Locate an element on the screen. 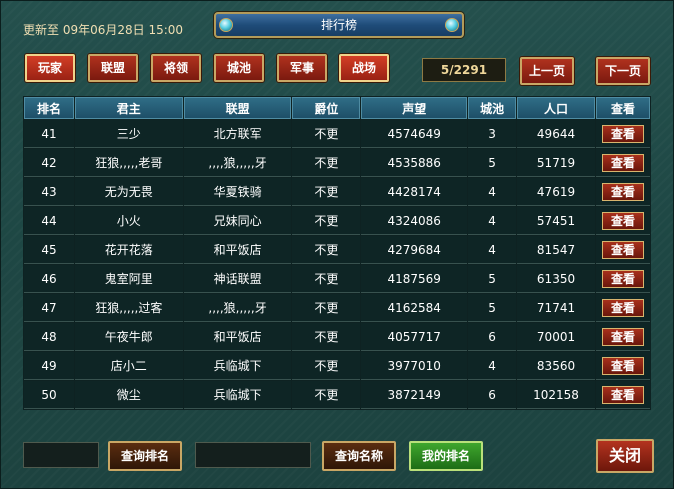  table-row: 45 花开花落 和平饭店 不更 4279684 4 81547 查看 is located at coordinates (337, 250).